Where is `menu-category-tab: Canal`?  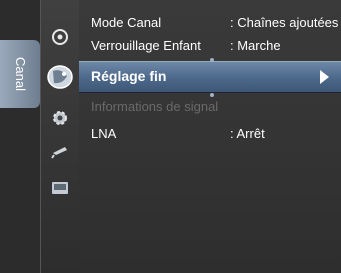 menu-category-tab: Canal is located at coordinates (20, 136).